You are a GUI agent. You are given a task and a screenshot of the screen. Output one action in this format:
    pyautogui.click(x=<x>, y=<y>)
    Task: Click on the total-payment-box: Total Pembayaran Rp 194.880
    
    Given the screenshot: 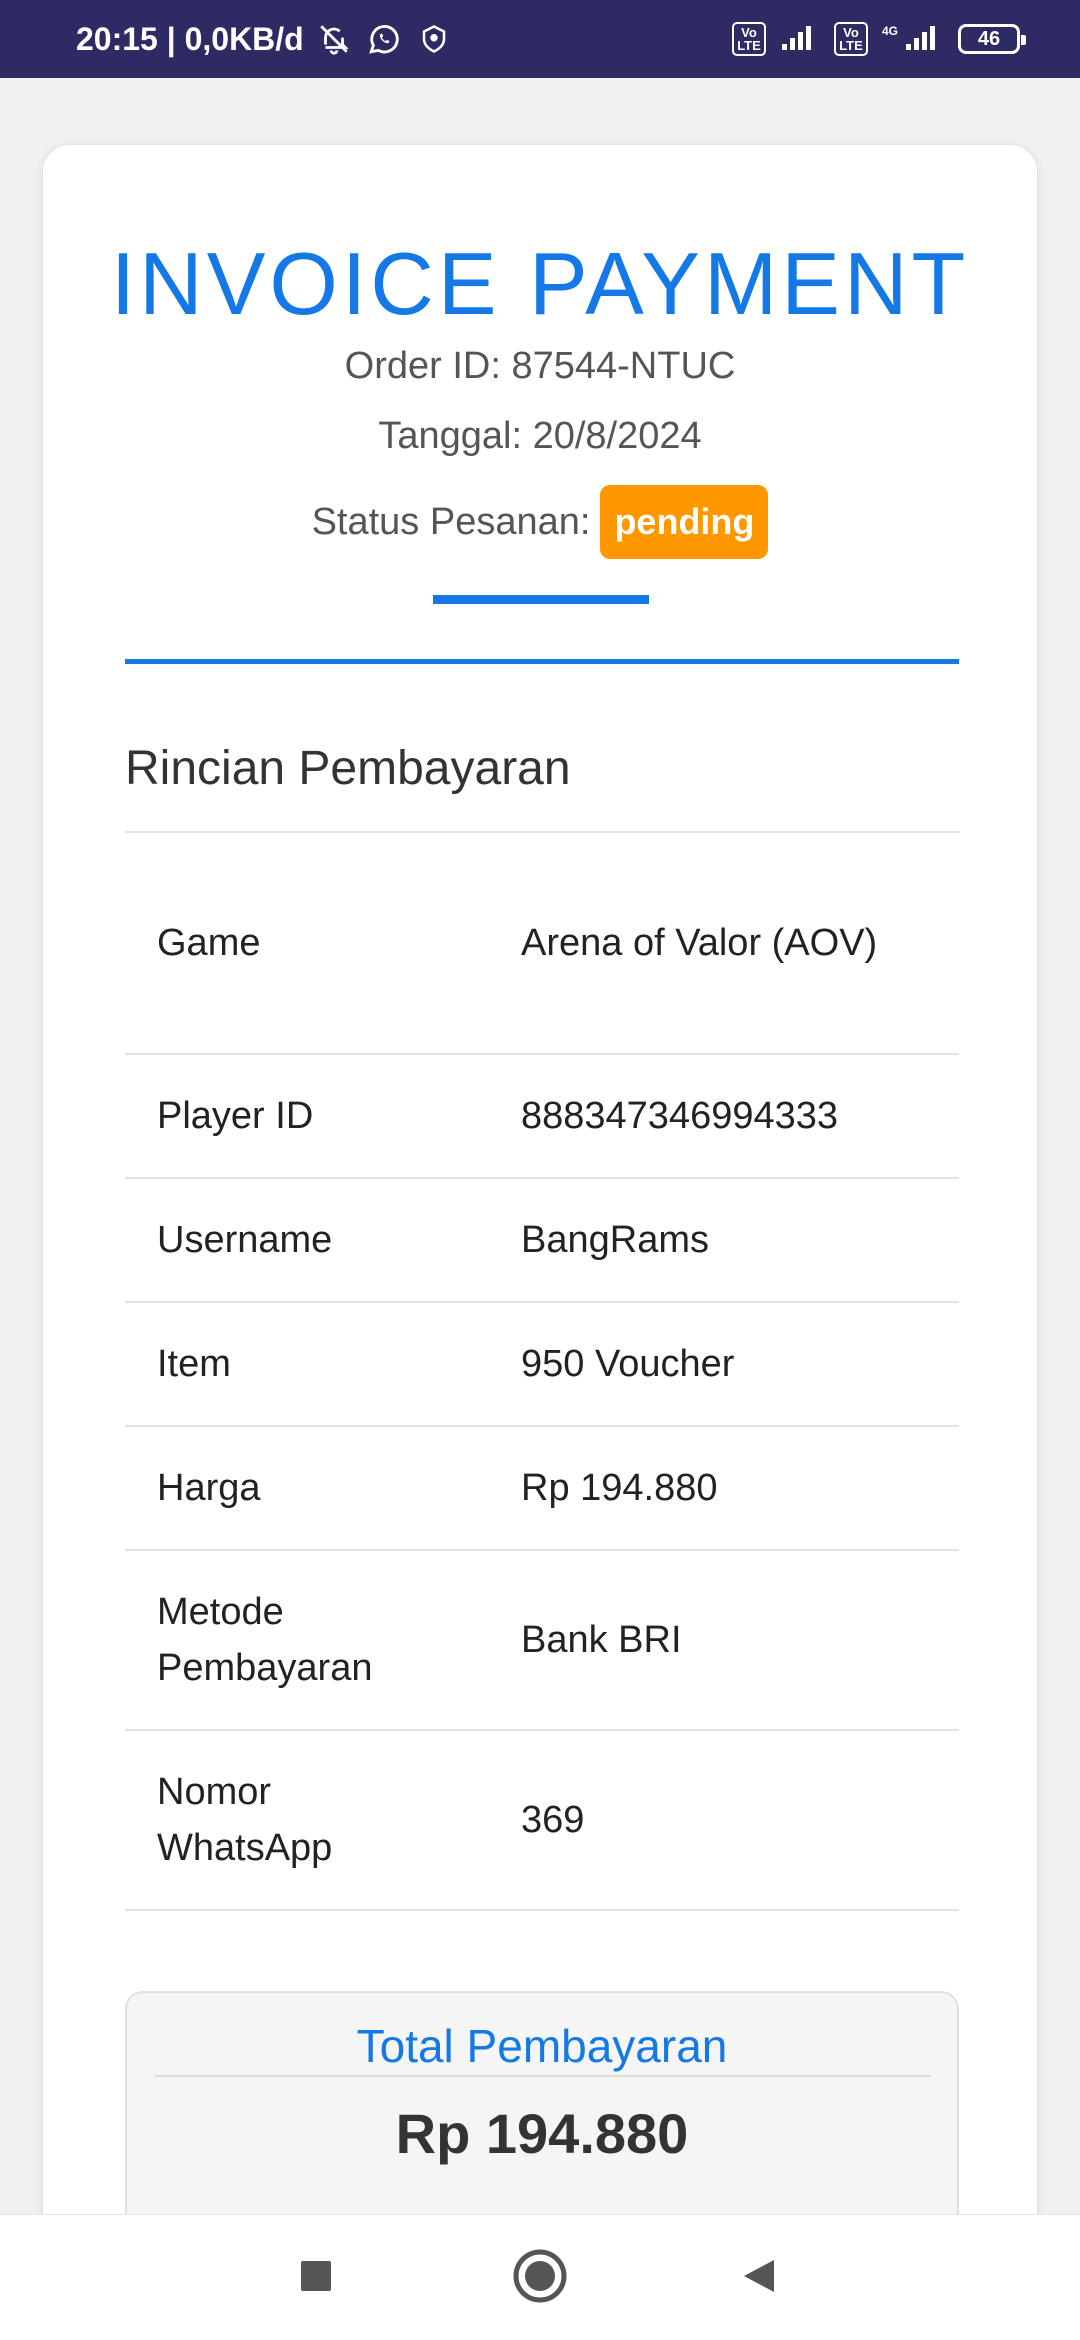 What is the action you would take?
    pyautogui.click(x=542, y=2111)
    